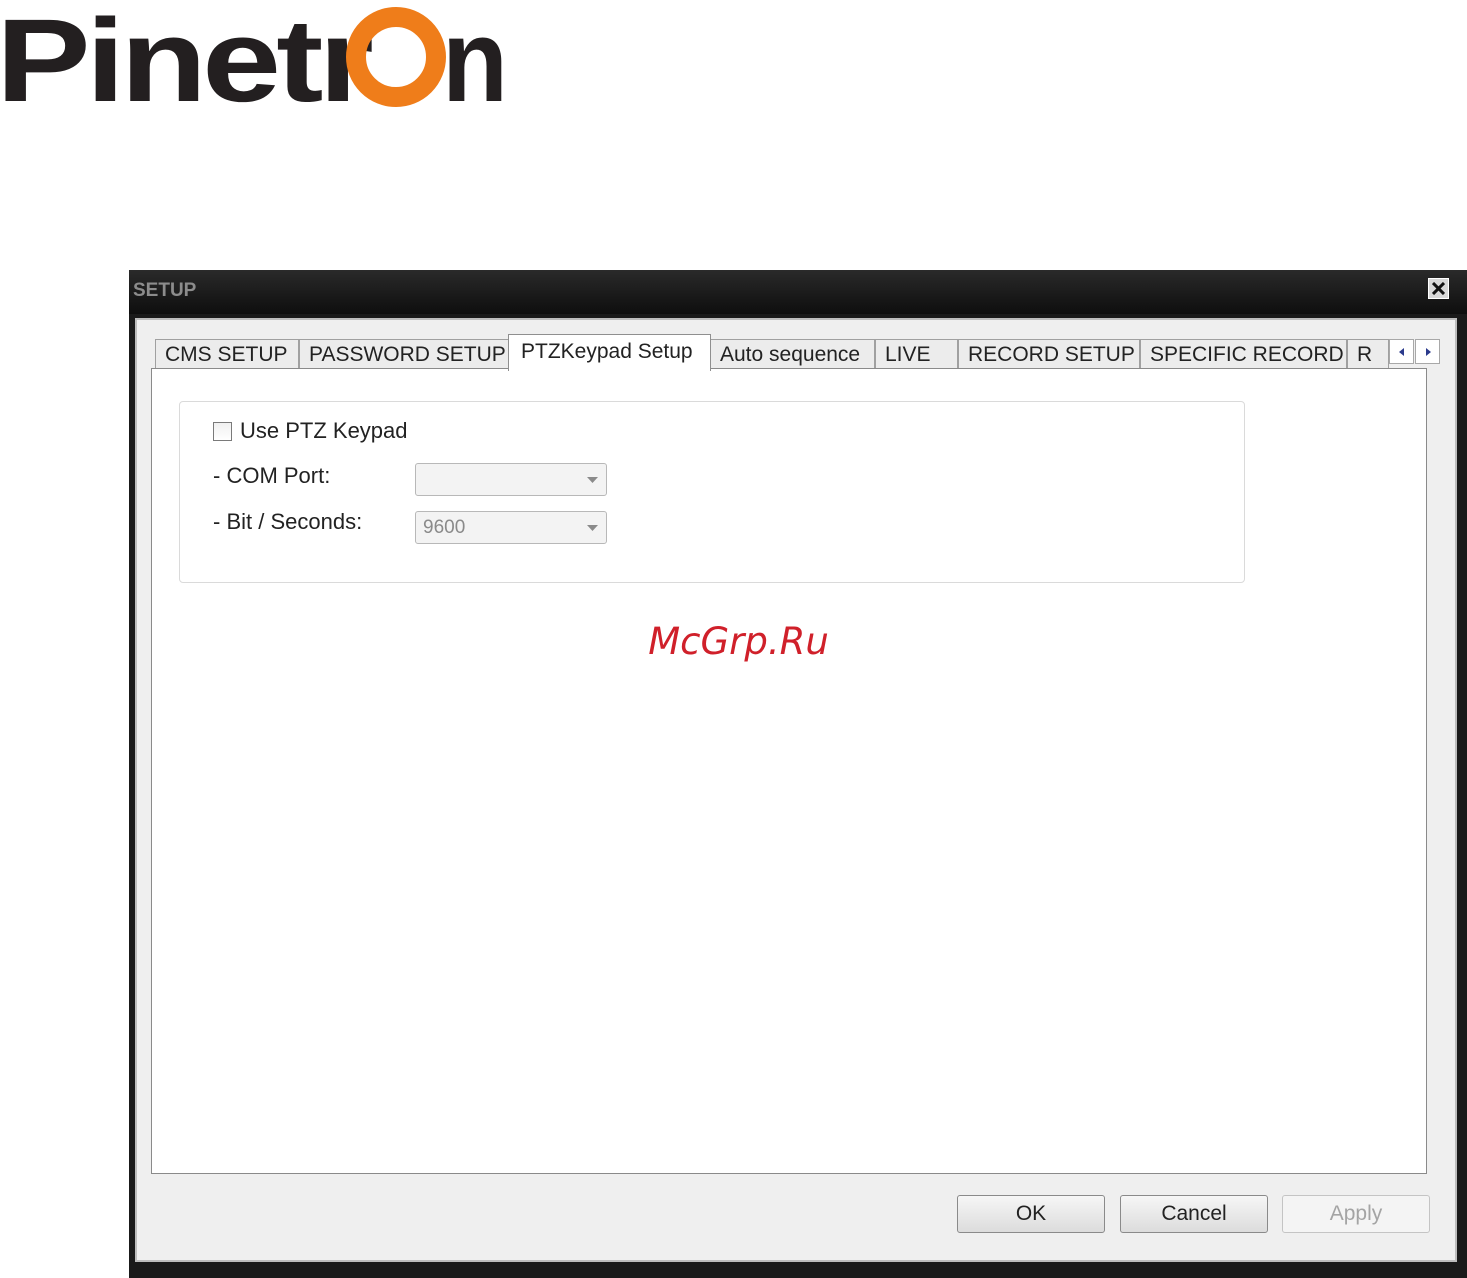 This screenshot has width=1467, height=1278. I want to click on tab-auto-sequence: Auto sequence, so click(792, 354).